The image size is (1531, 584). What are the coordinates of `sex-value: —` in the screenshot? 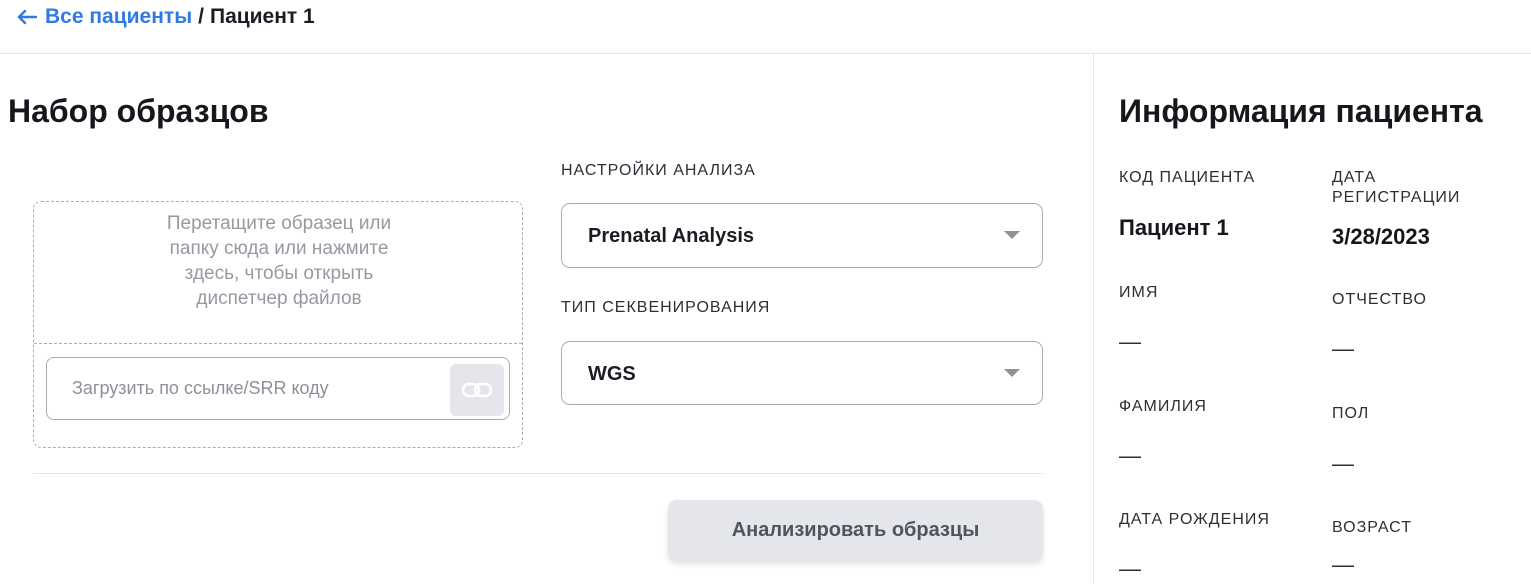 It's located at (1343, 463).